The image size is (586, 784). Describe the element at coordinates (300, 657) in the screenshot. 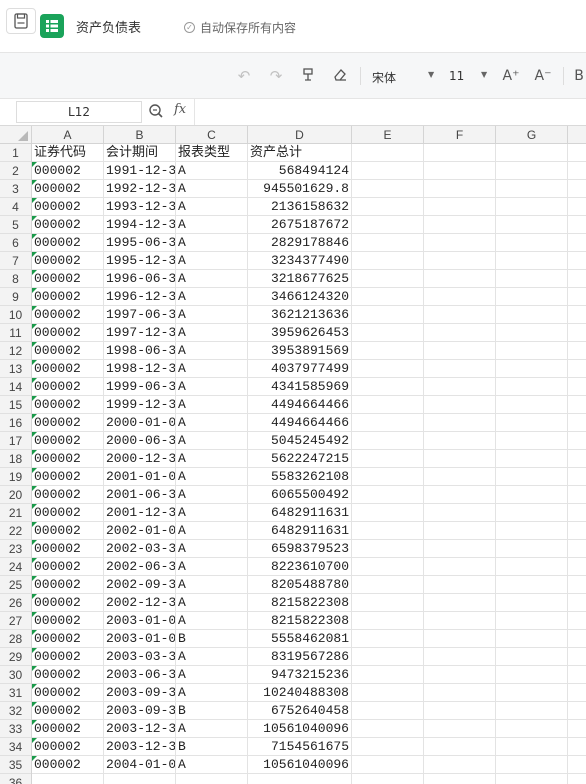

I see `total-assets-cell: 8319567286` at that location.